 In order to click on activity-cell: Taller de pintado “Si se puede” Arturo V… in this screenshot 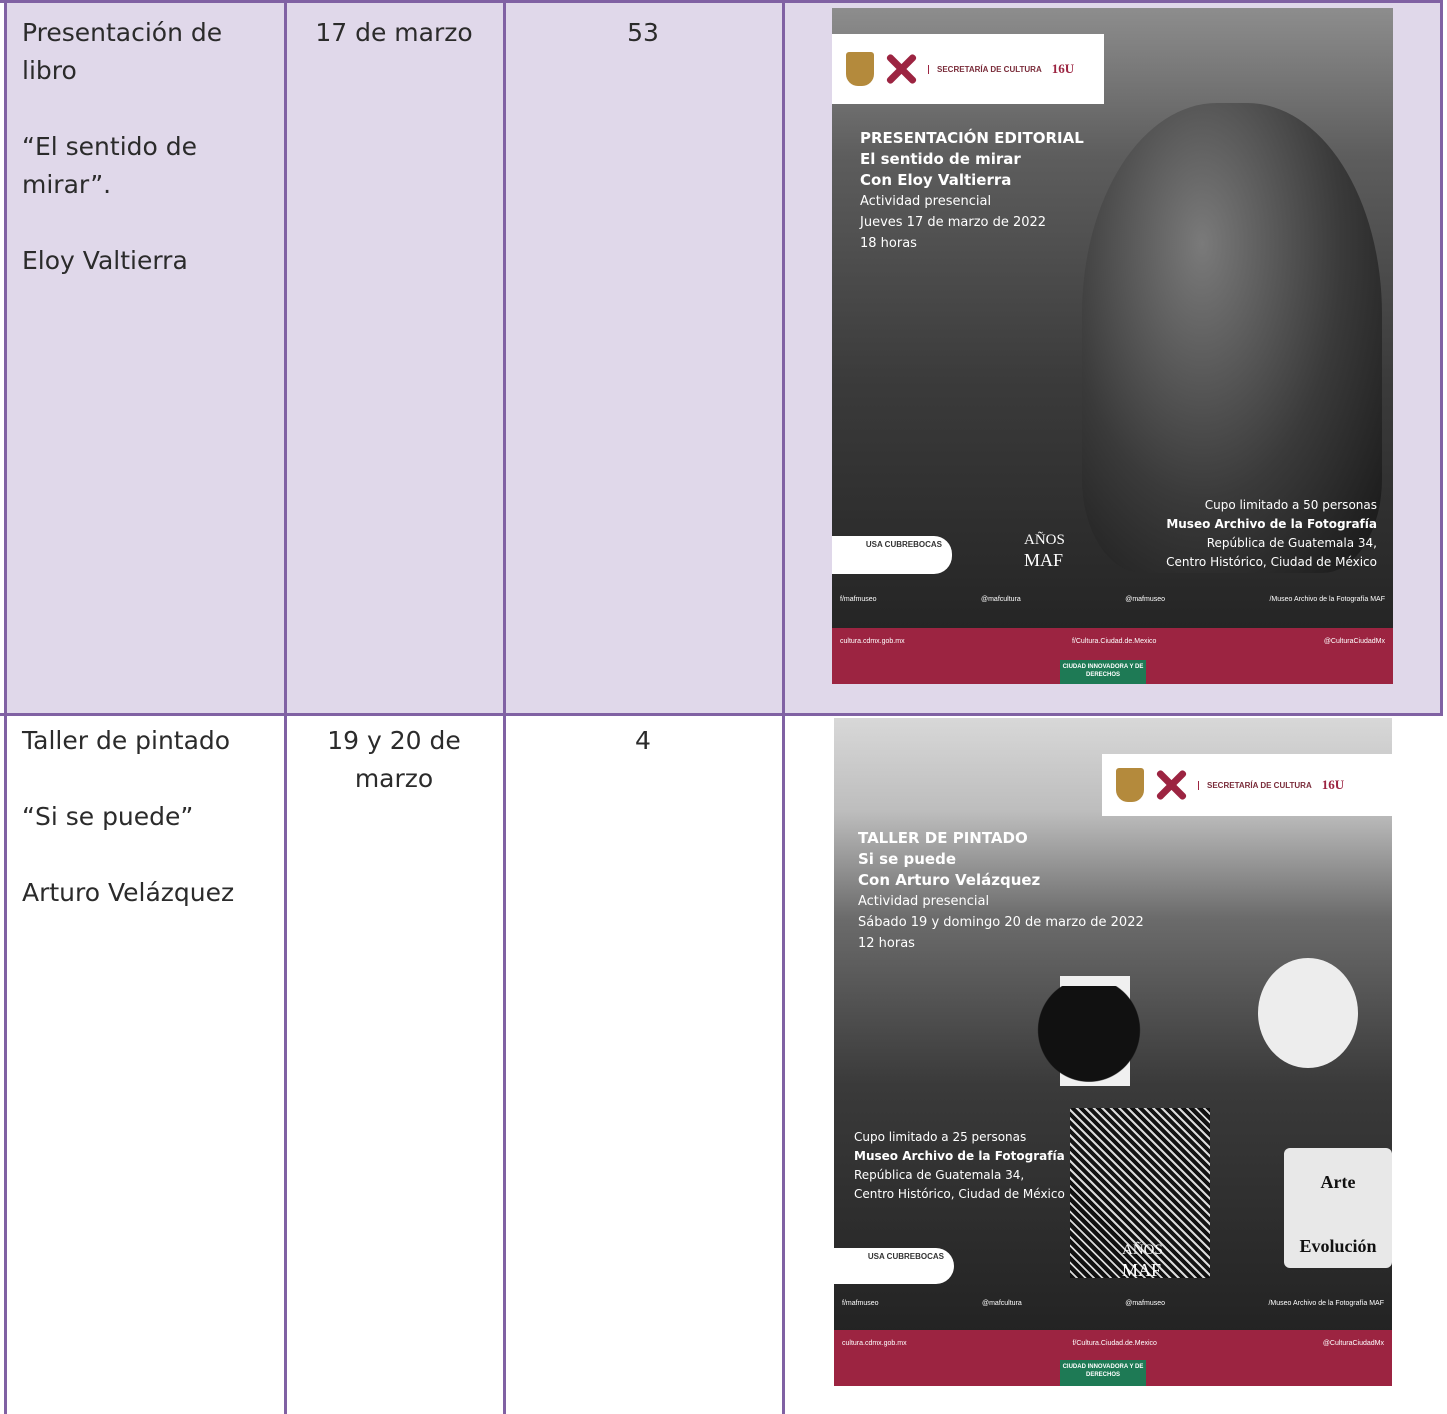, I will do `click(149, 817)`.